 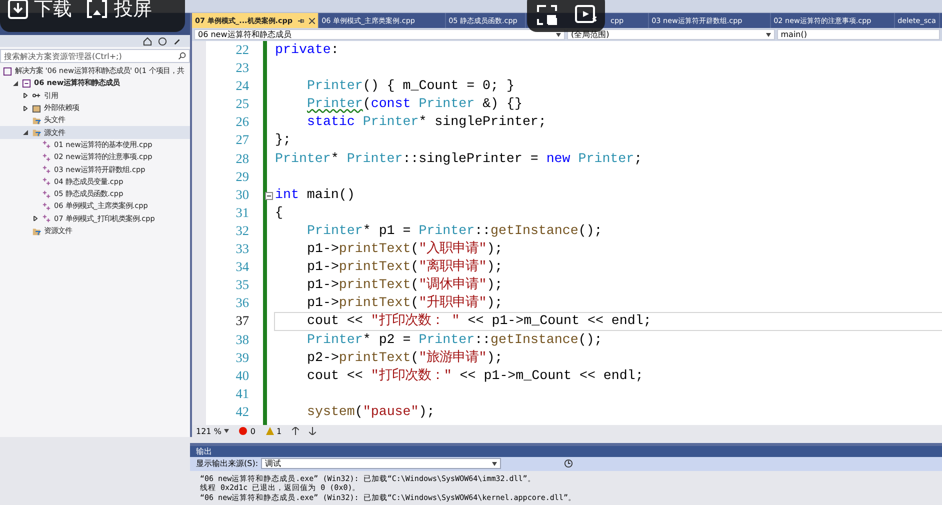 I want to click on up-arrow-icon, so click(x=295, y=431).